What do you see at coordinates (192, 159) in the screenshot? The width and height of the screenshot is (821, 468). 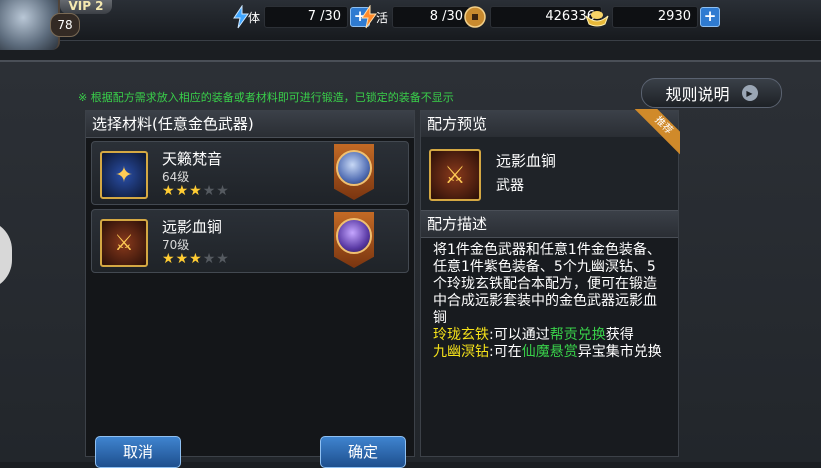 I see `item-name: 天籁梵音` at bounding box center [192, 159].